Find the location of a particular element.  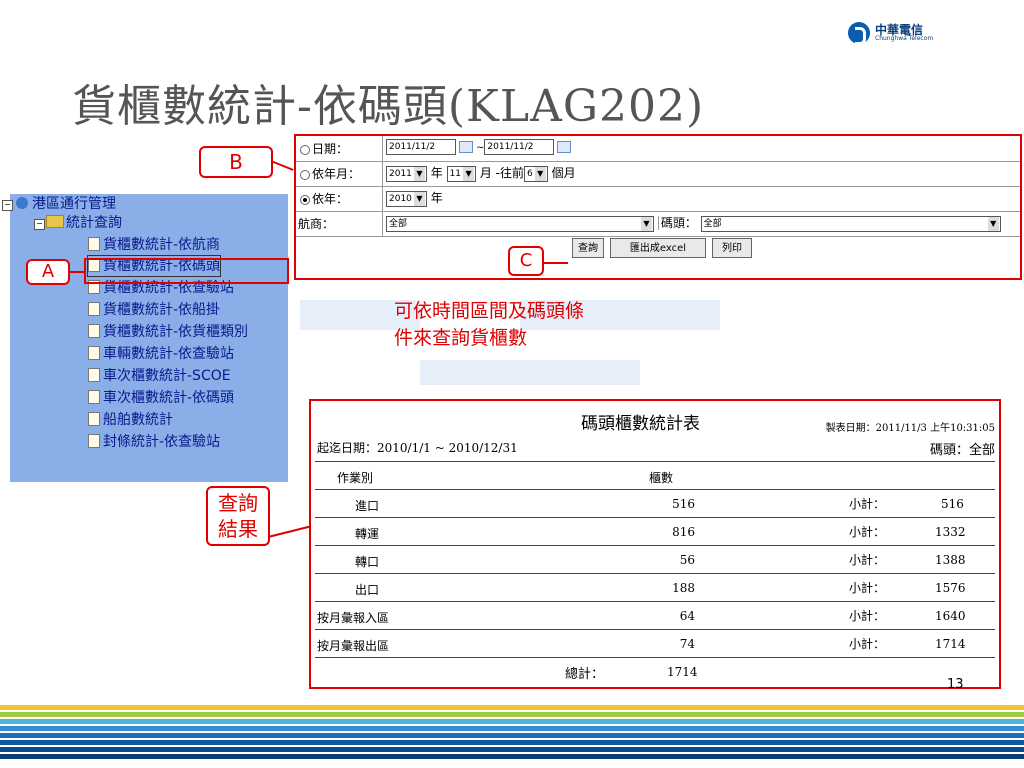

total-value: 1714 is located at coordinates (682, 672).